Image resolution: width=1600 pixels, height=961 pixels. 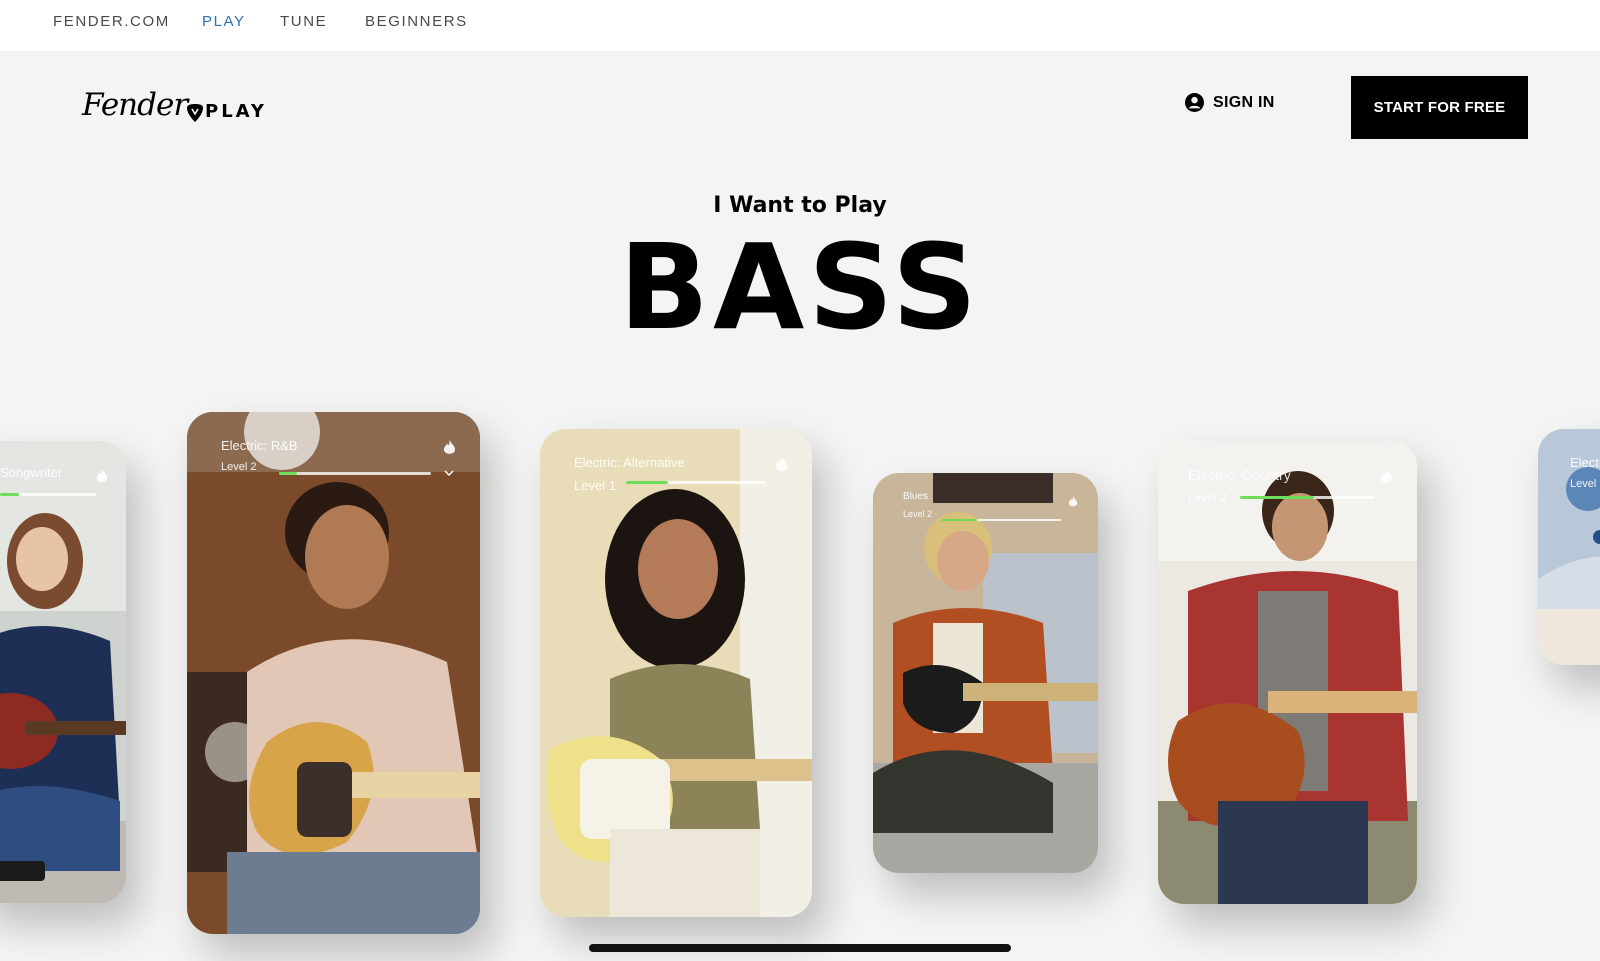 I want to click on card-genre: Blues, so click(x=916, y=496).